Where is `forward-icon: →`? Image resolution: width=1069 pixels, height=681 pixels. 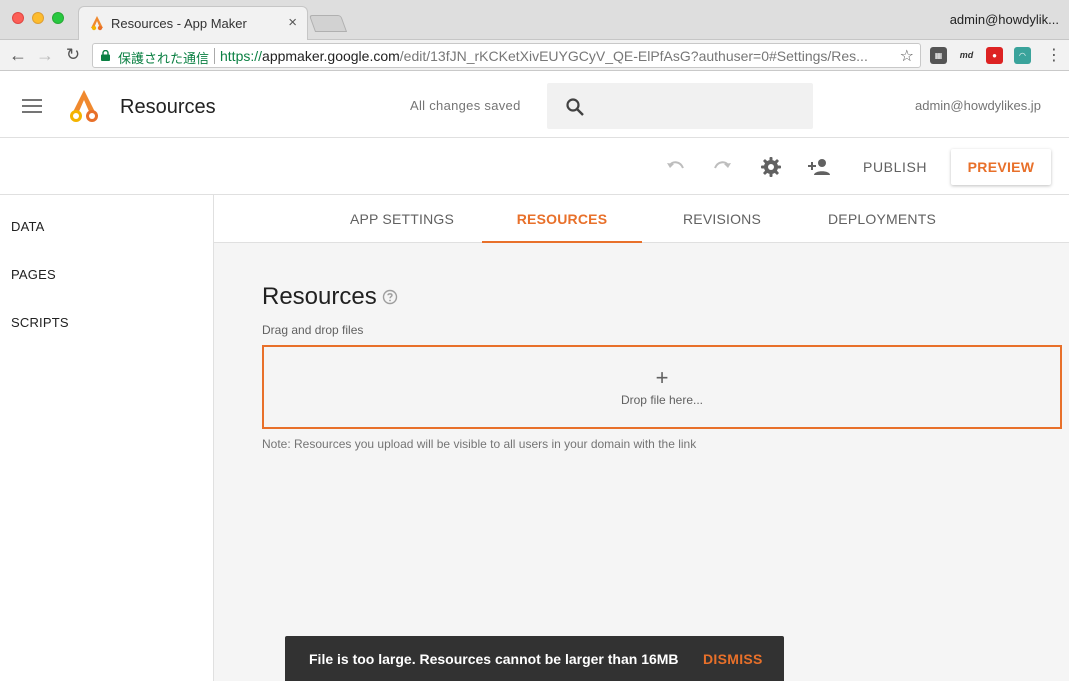
forward-icon: → is located at coordinates (45, 55).